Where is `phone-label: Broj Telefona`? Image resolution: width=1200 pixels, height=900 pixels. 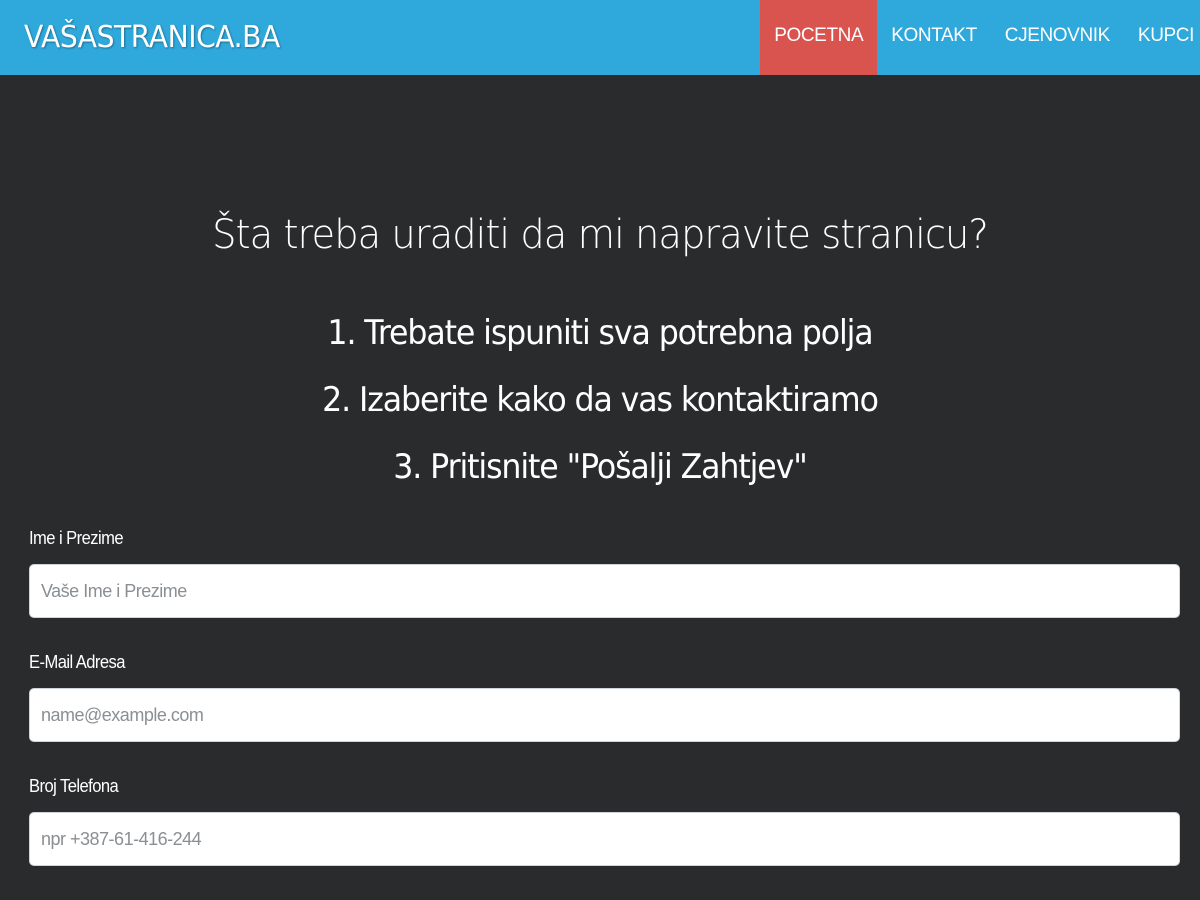
phone-label: Broj Telefona is located at coordinates (74, 786).